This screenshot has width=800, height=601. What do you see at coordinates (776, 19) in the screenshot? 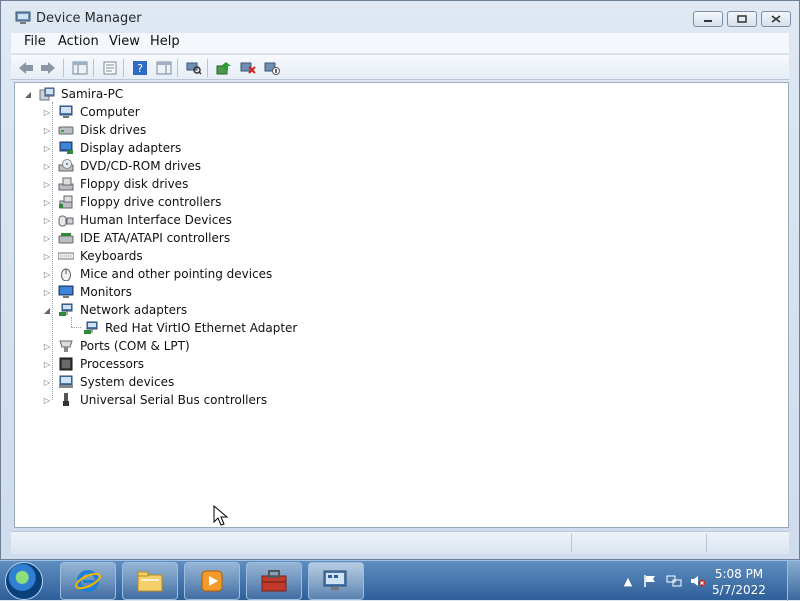
I see `close-button` at bounding box center [776, 19].